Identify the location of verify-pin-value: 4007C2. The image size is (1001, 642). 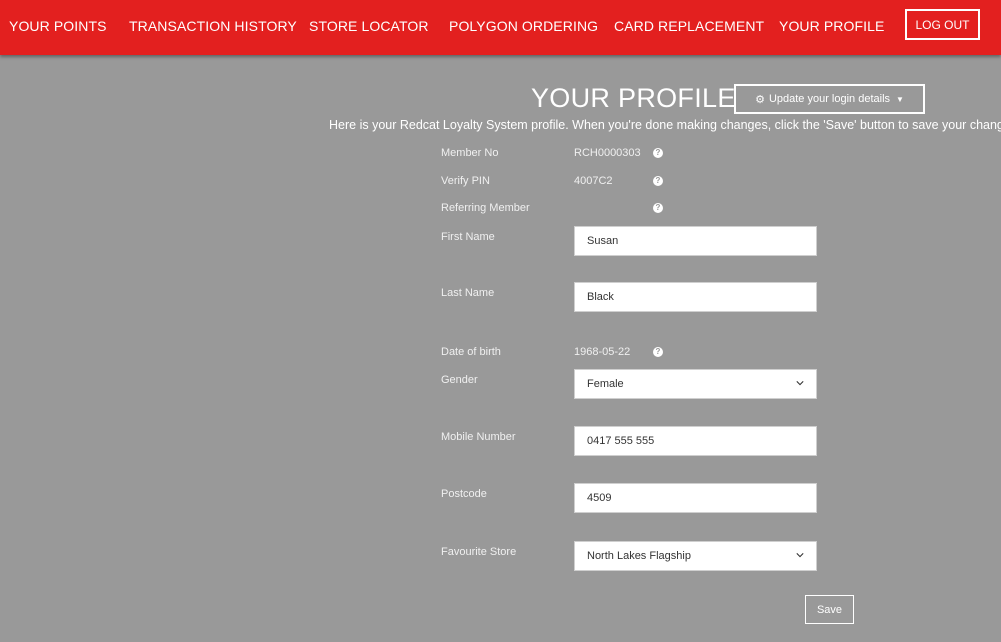
(593, 181).